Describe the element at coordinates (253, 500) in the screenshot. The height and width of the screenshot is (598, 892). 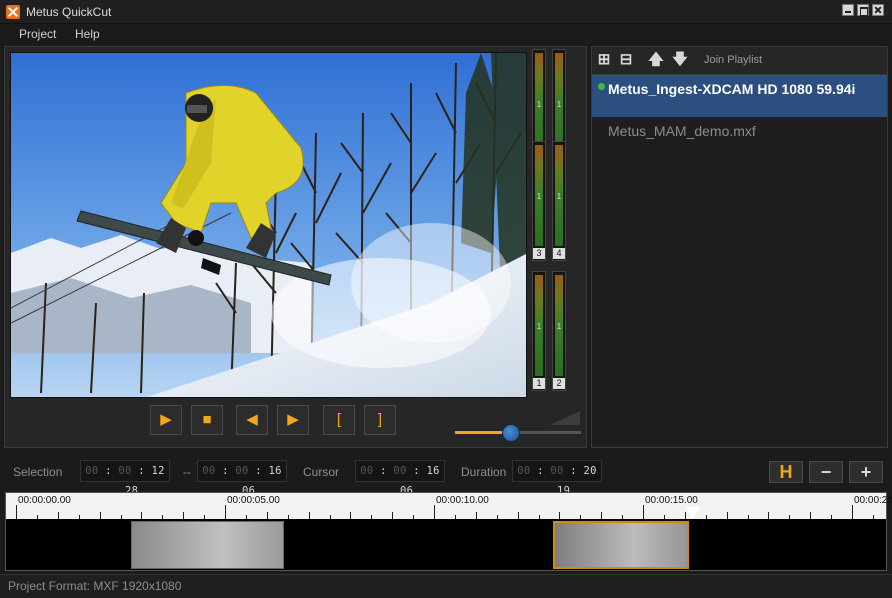
I see `ruler-label: 00:00:05.00` at that location.